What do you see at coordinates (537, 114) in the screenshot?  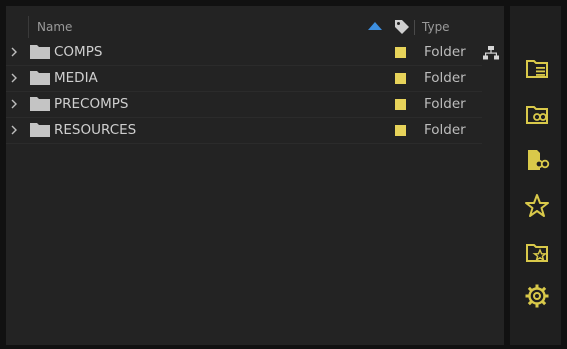 I see `folder-search-icon` at bounding box center [537, 114].